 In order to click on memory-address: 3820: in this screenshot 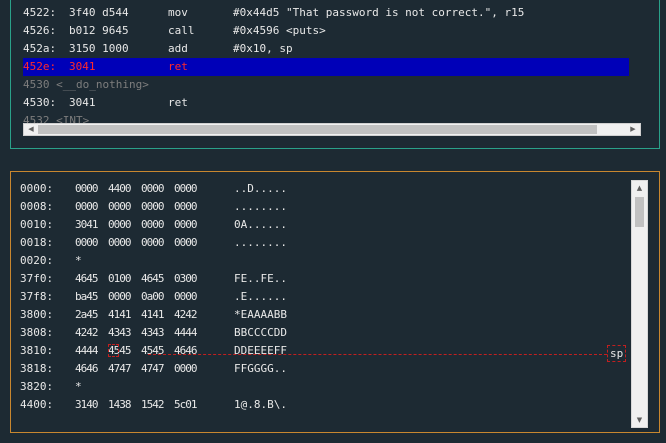, I will do `click(37, 386)`.